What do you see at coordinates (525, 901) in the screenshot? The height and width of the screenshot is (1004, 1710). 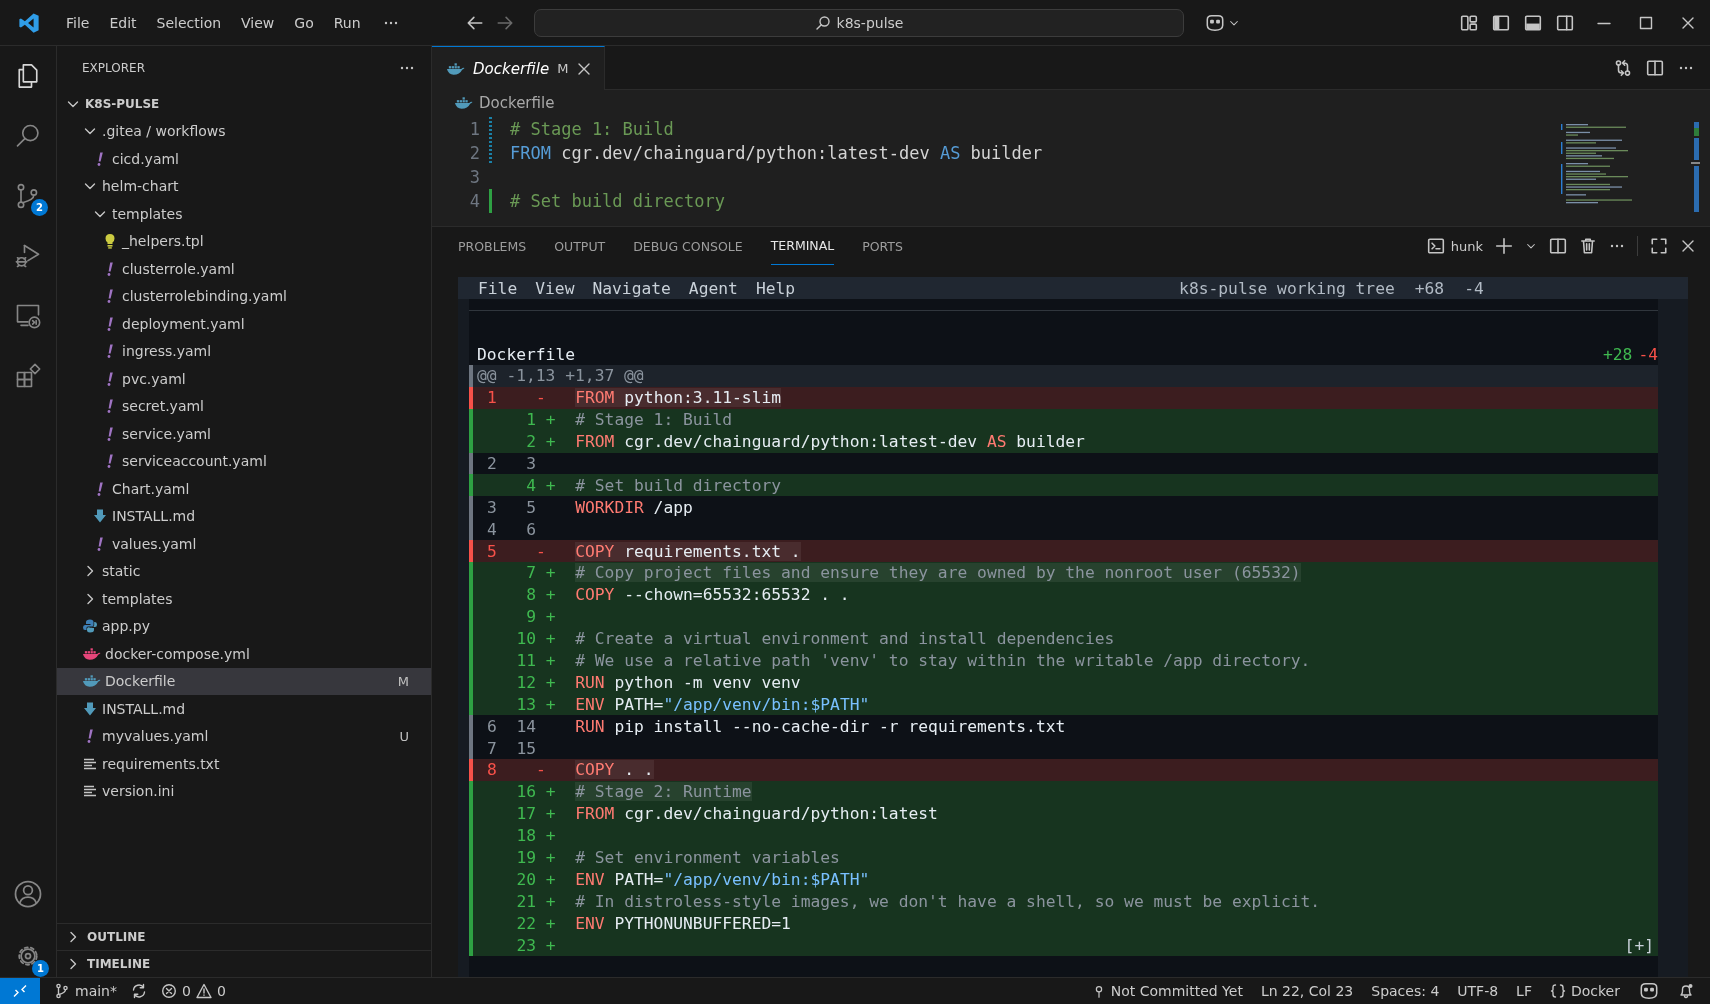 I see `line-number: 21` at bounding box center [525, 901].